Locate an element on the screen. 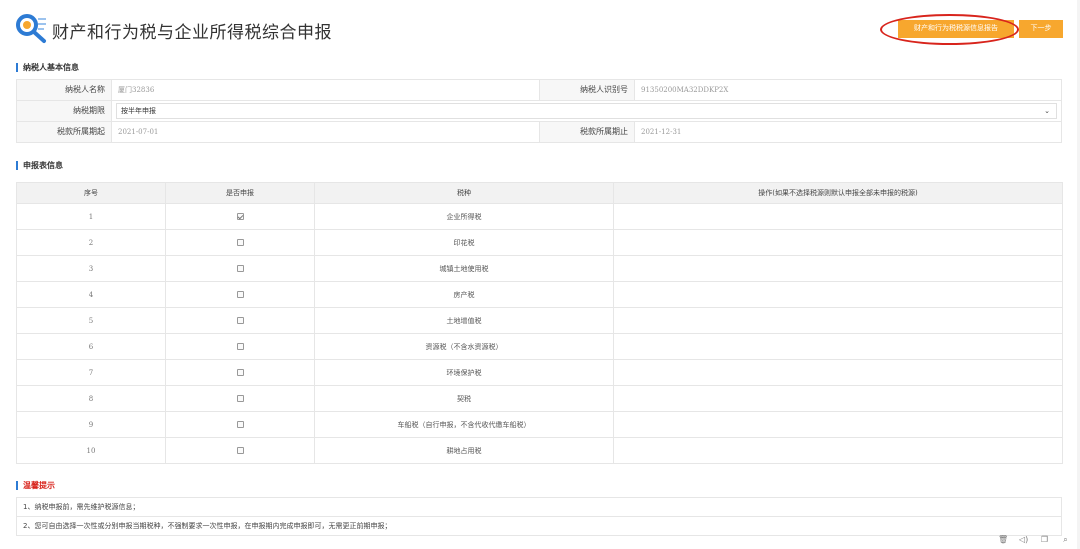 This screenshot has height=549, width=1080. highlight-annotation is located at coordinates (949, 29).